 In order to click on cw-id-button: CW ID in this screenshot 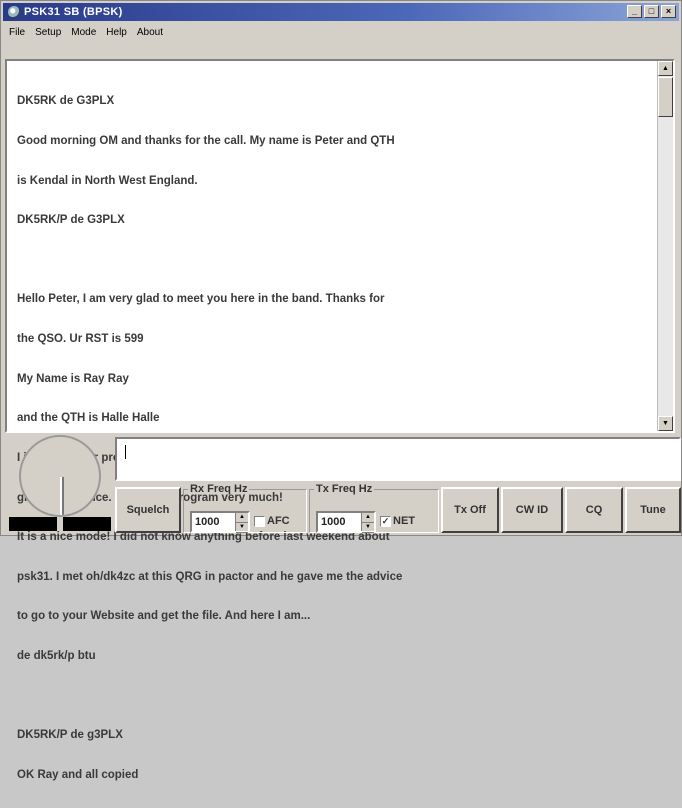, I will do `click(532, 510)`.